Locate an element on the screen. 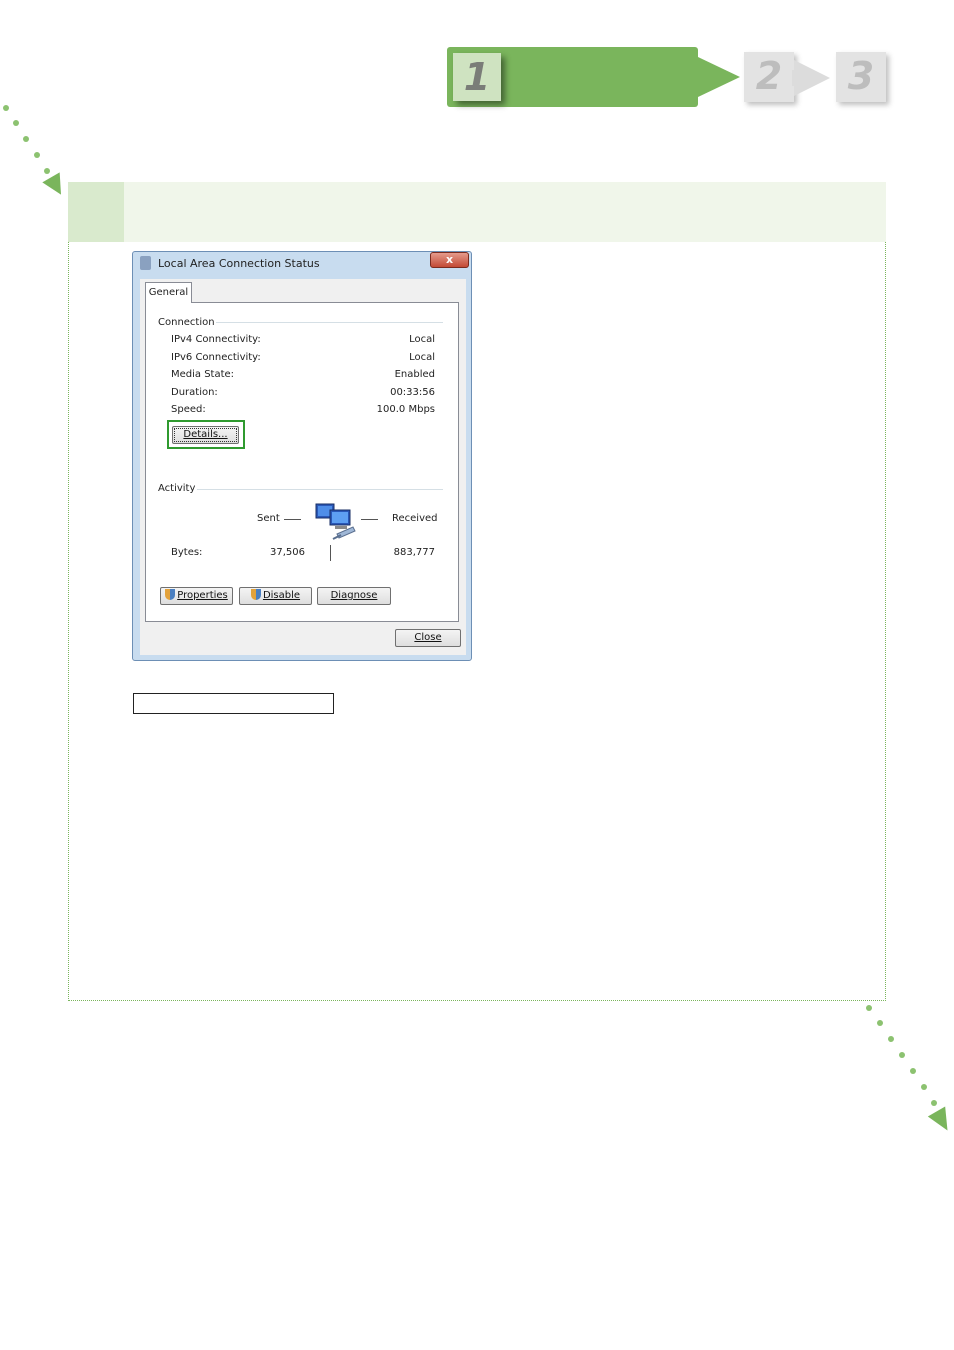 This screenshot has width=954, height=1350. bytes-divider is located at coordinates (330, 553).